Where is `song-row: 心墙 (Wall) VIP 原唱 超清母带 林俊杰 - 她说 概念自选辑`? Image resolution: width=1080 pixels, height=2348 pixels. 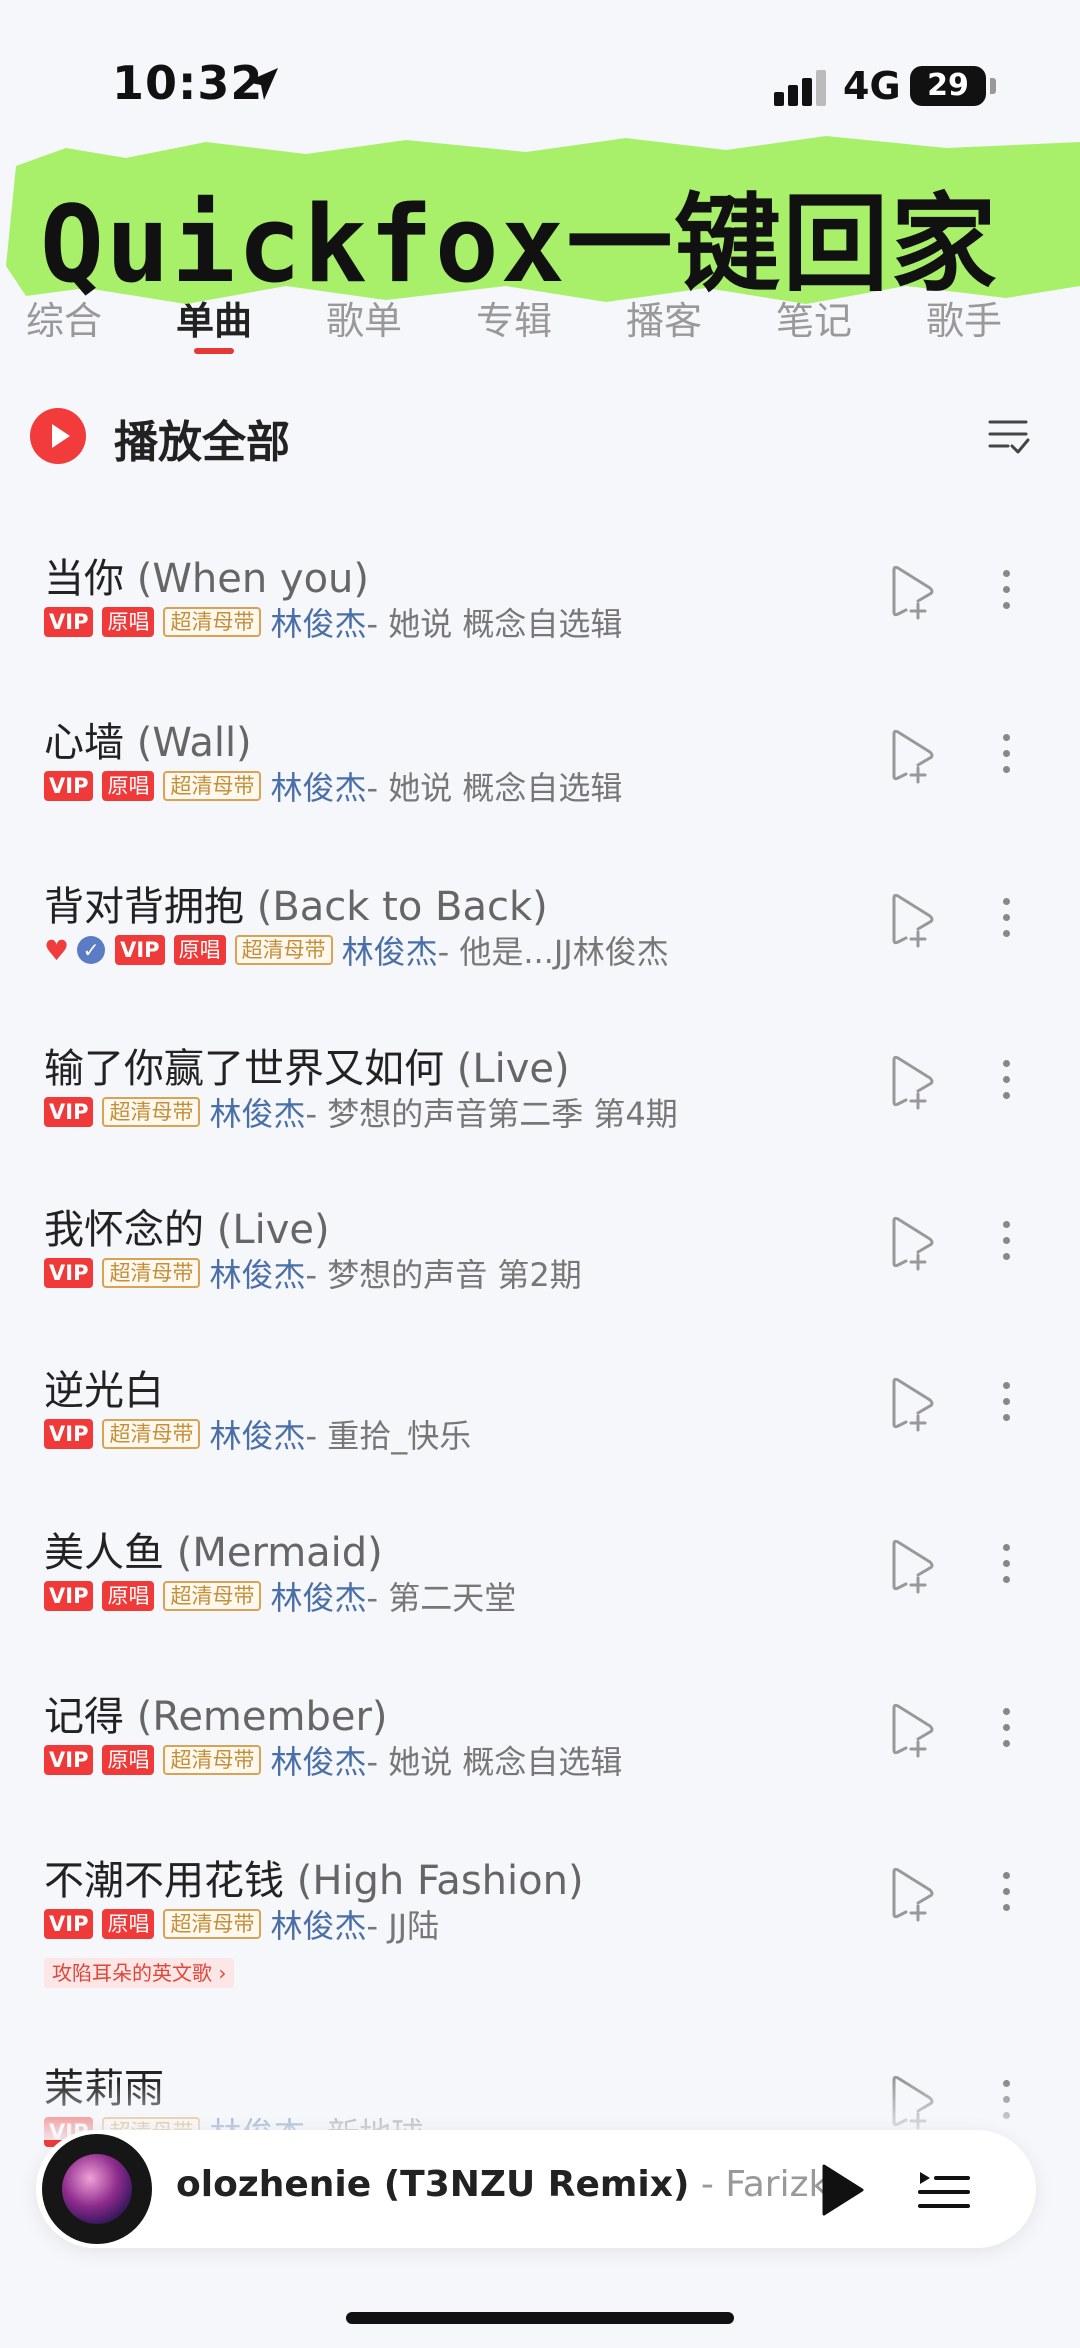 song-row: 心墙 (Wall) VIP 原唱 超清母带 林俊杰 - 她说 概念自选辑 is located at coordinates (540, 790).